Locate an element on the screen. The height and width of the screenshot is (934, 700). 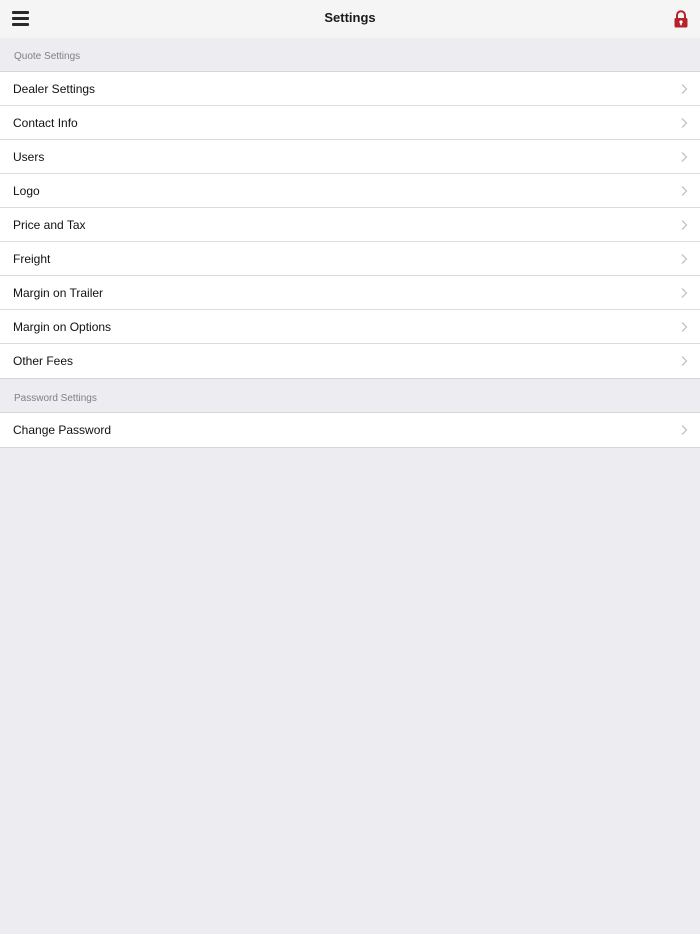
row-price-and-tax: Price and Tax is located at coordinates (350, 225).